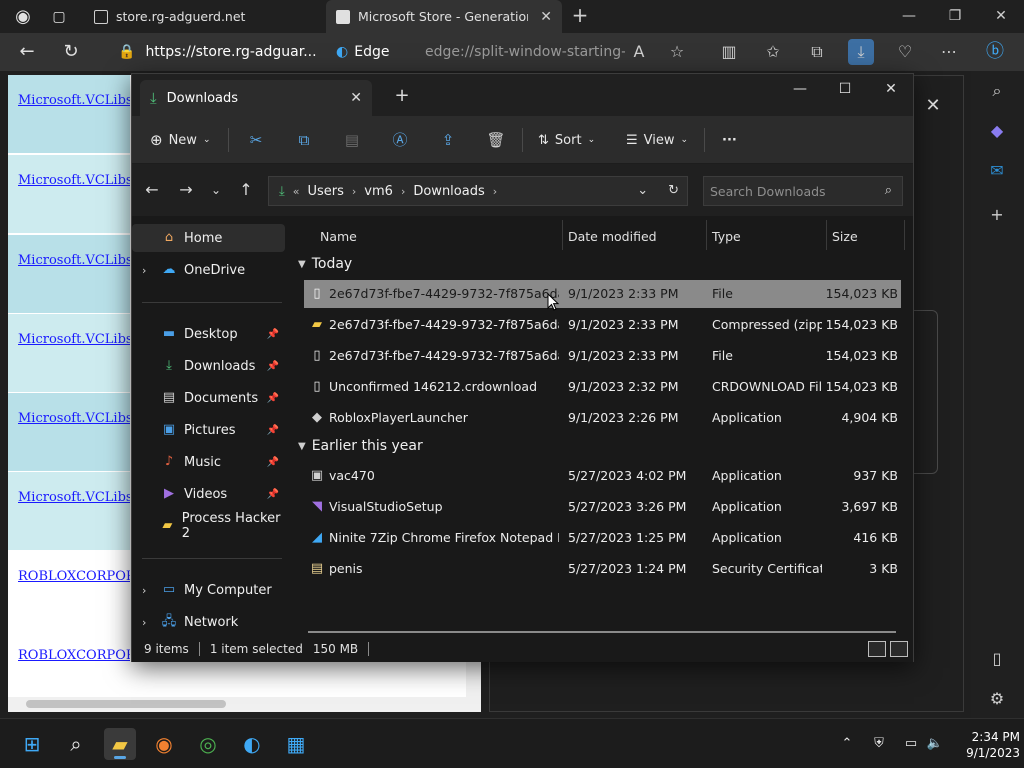  I want to click on up-icon: ↑, so click(246, 190).